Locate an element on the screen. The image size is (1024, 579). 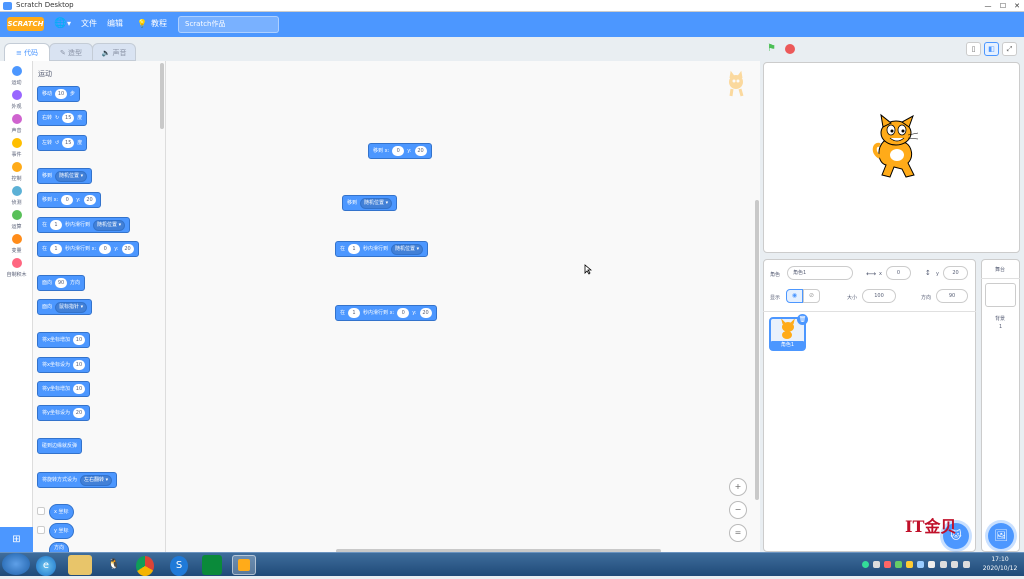
workspace-vertical-scrollbar is located at coordinates (757, 350).